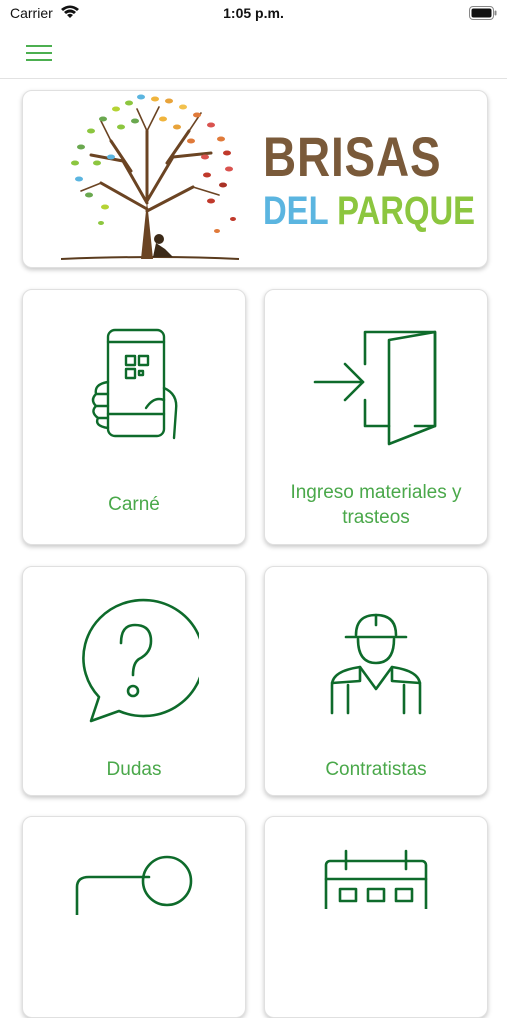 The image size is (507, 1018). What do you see at coordinates (39, 53) in the screenshot?
I see `hamburger-menu-icon` at bounding box center [39, 53].